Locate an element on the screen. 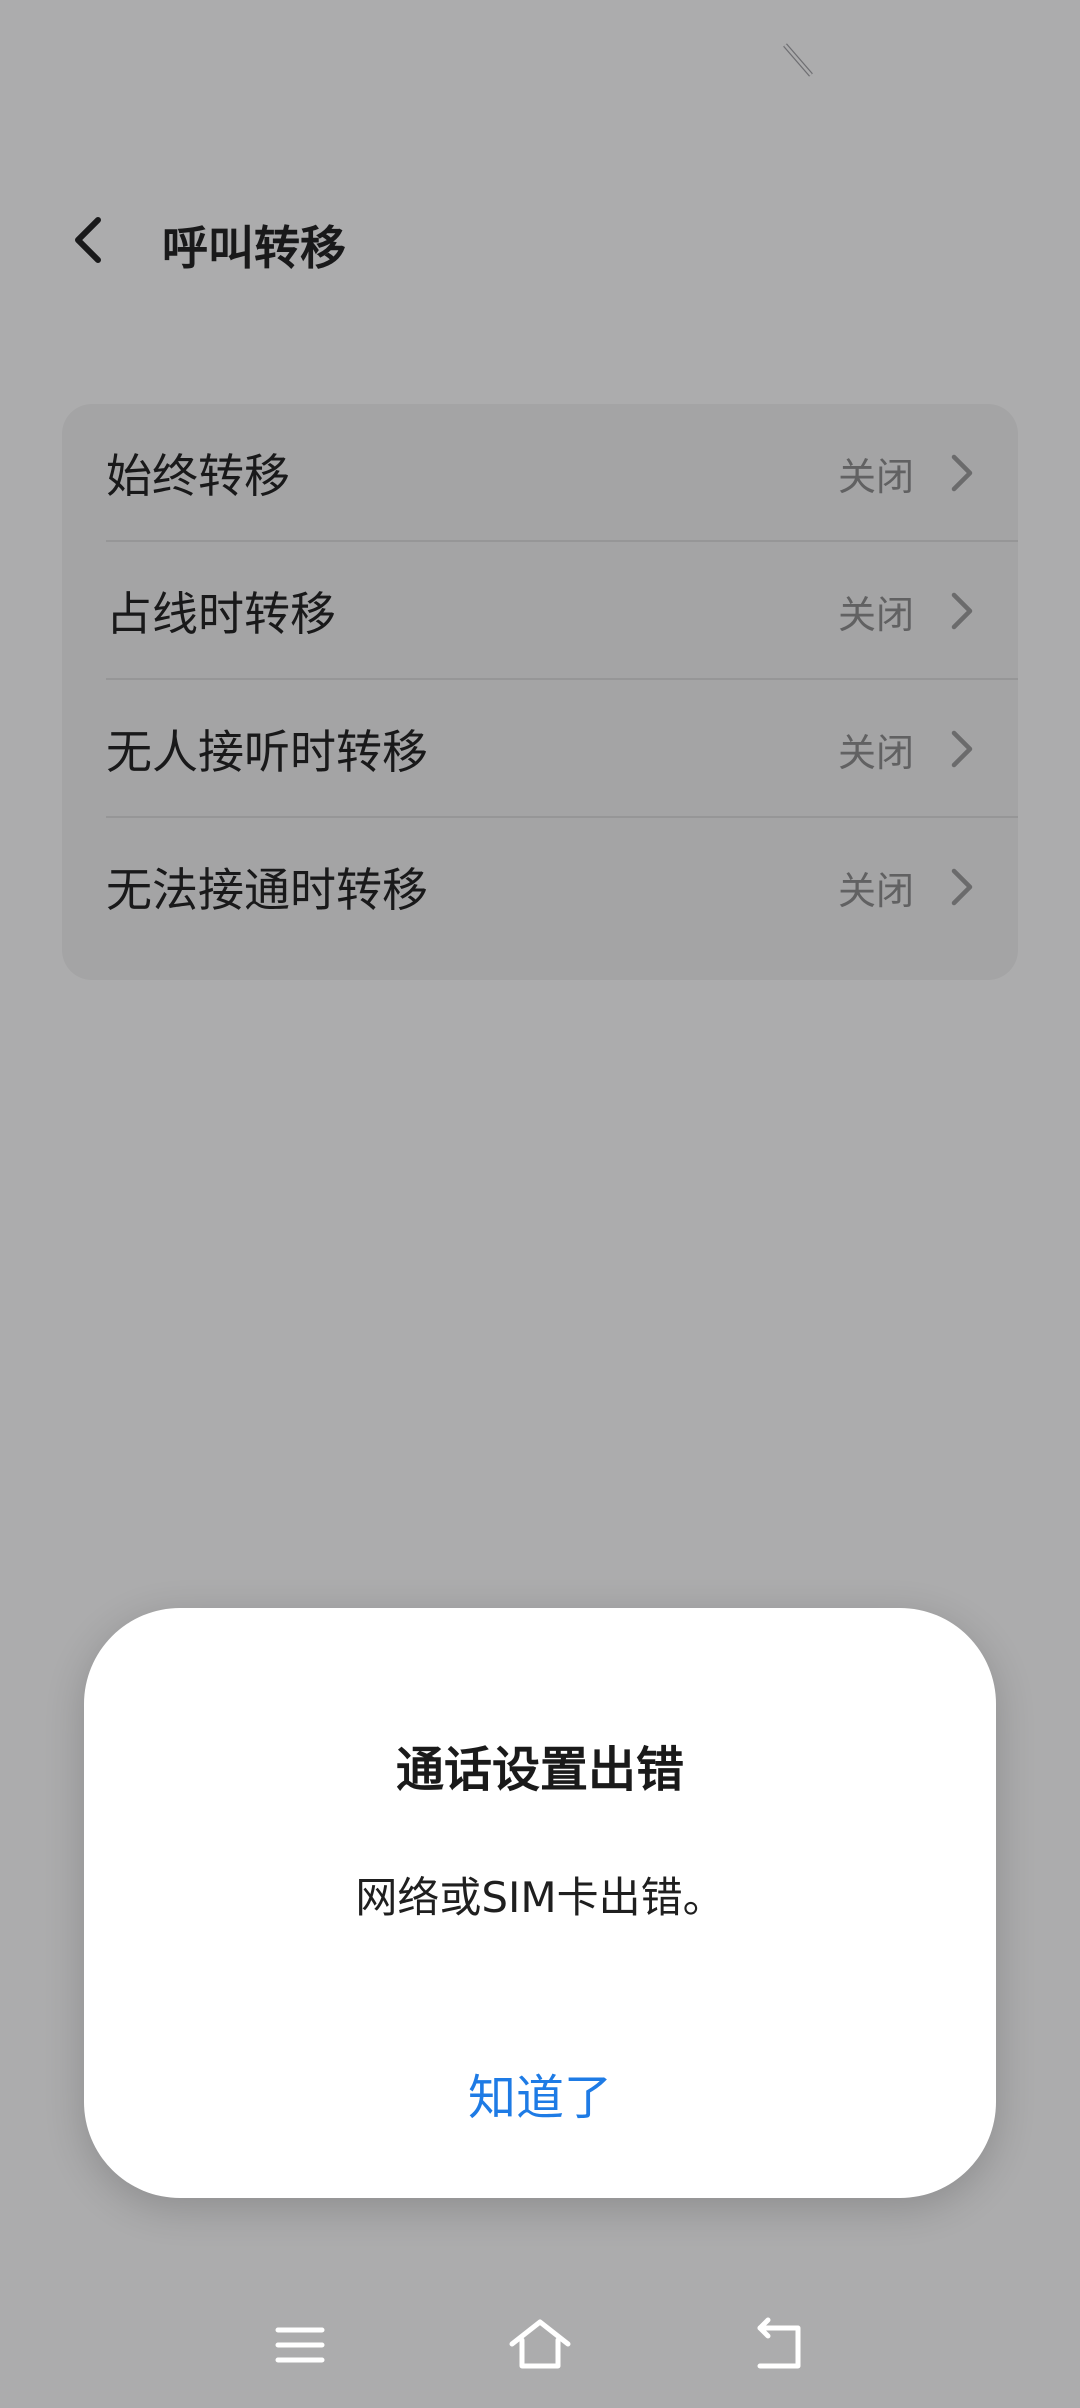 This screenshot has height=2408, width=1080. back-icon is located at coordinates (780, 2345).